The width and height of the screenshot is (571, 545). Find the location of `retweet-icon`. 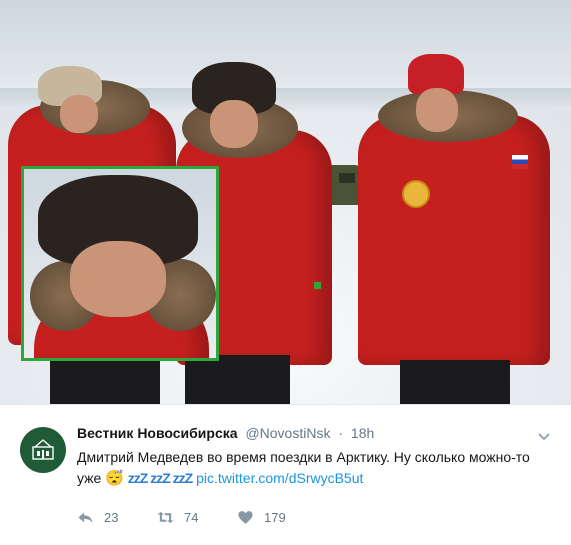

retweet-icon is located at coordinates (165, 517).